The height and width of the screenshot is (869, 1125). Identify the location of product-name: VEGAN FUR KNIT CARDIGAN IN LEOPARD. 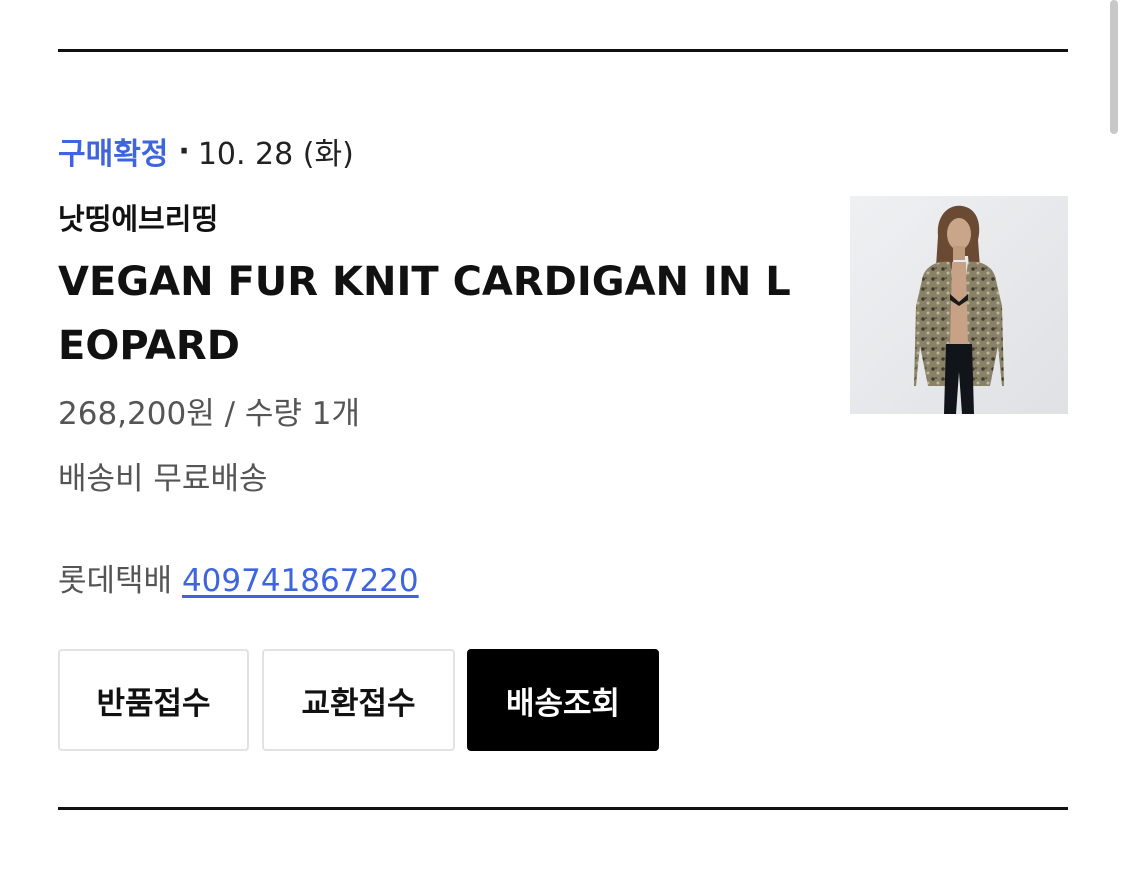
(438, 314).